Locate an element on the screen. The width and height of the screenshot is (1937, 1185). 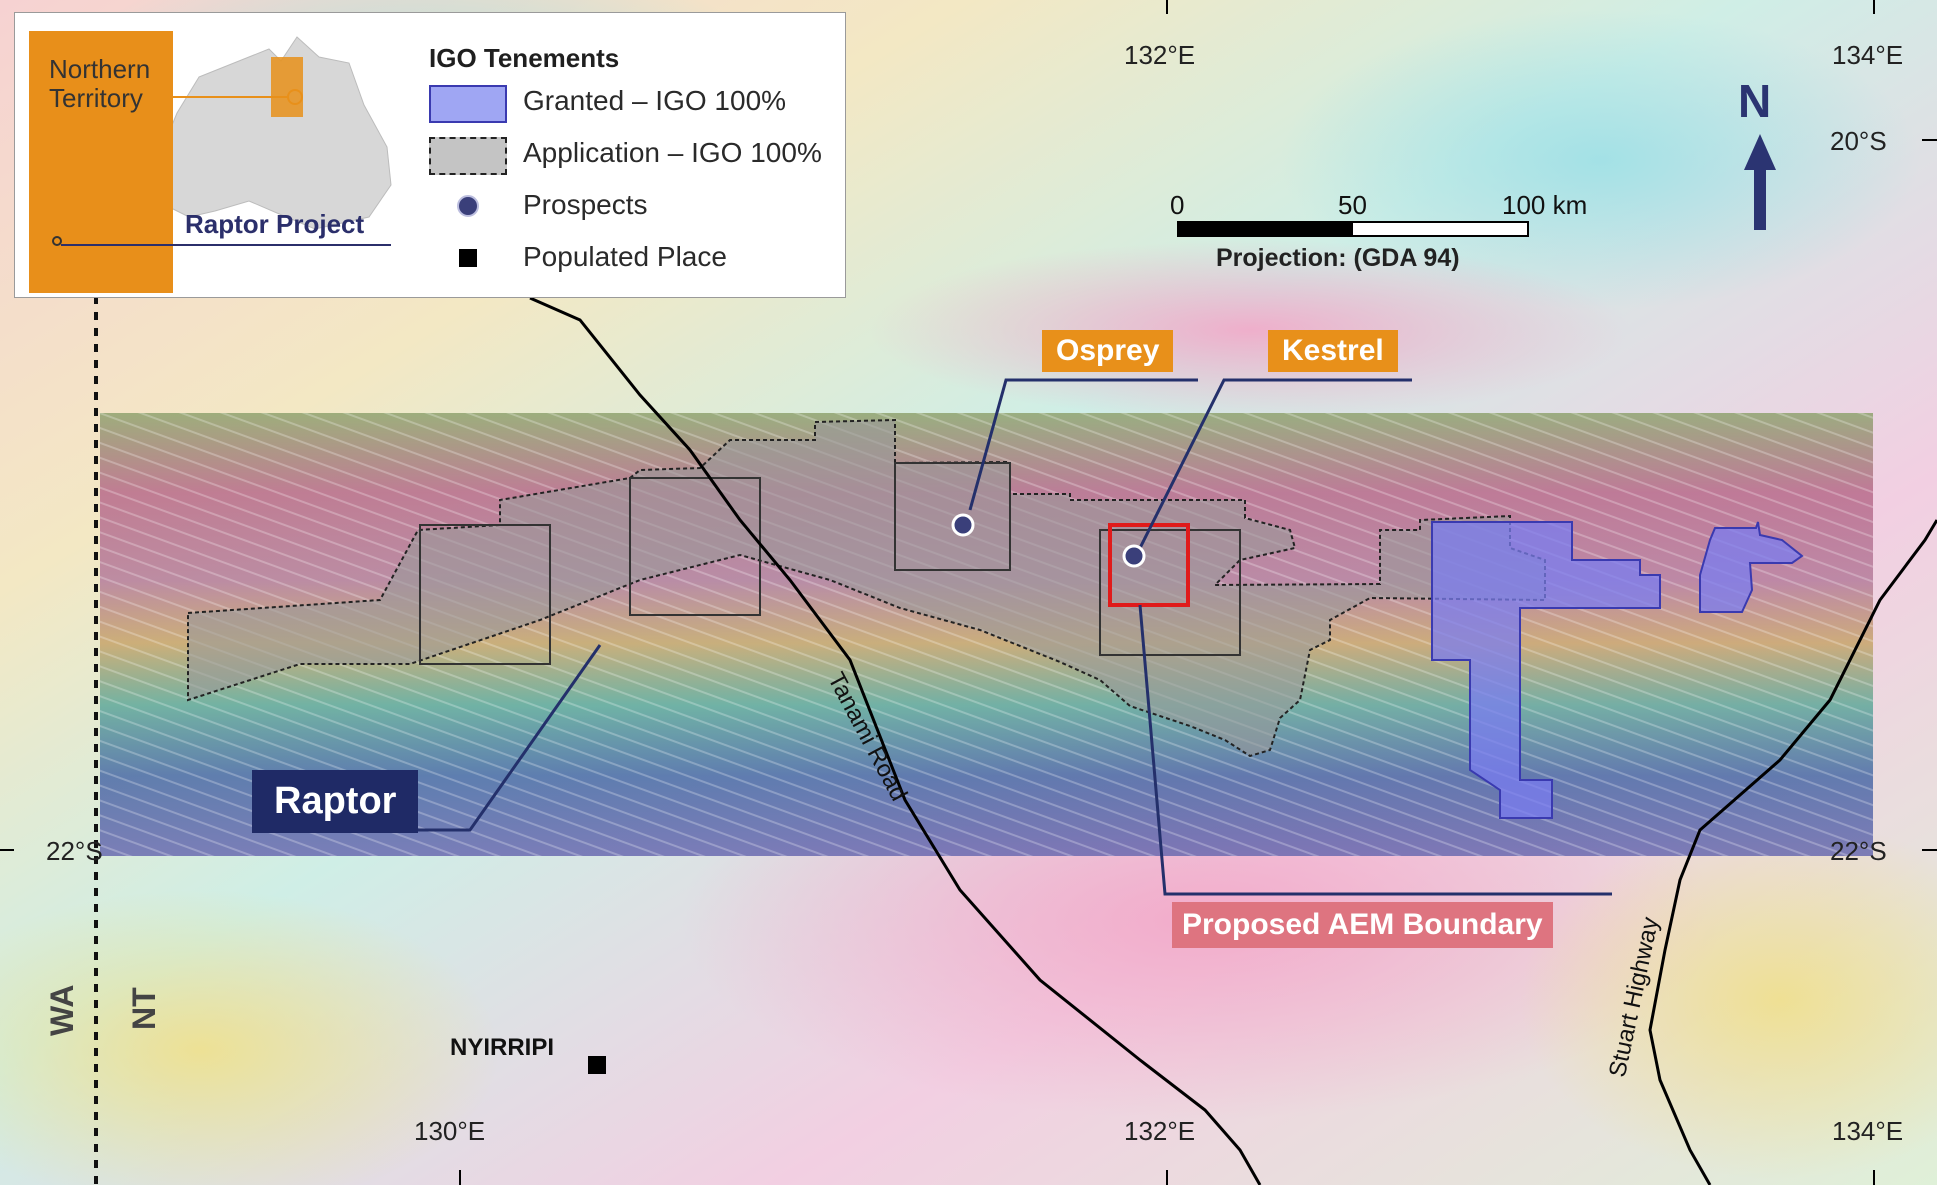
scale-tick-100: 100 km is located at coordinates (1545, 205).